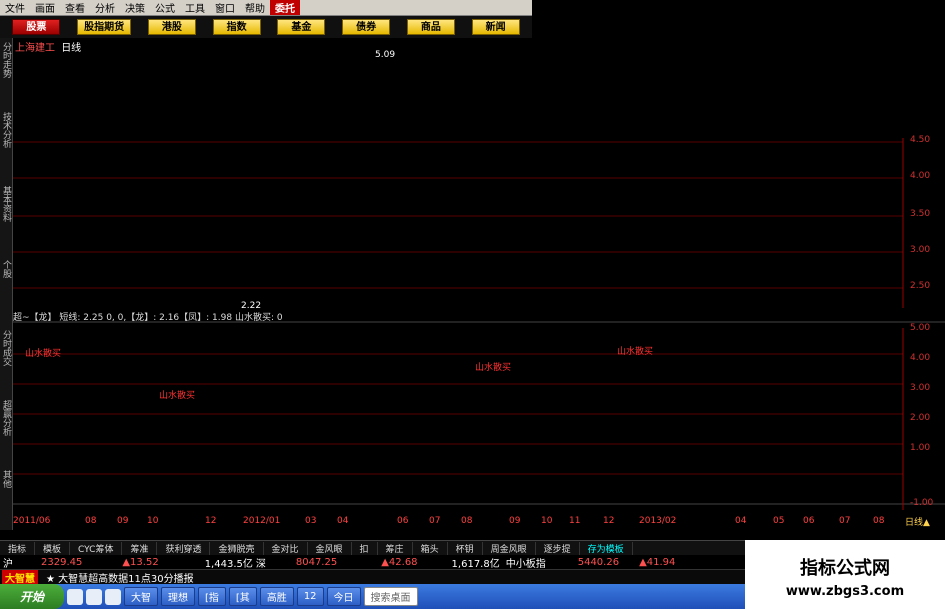 The width and height of the screenshot is (945, 609). What do you see at coordinates (465, 548) in the screenshot?
I see `indicator-tab: 杯钥` at bounding box center [465, 548].